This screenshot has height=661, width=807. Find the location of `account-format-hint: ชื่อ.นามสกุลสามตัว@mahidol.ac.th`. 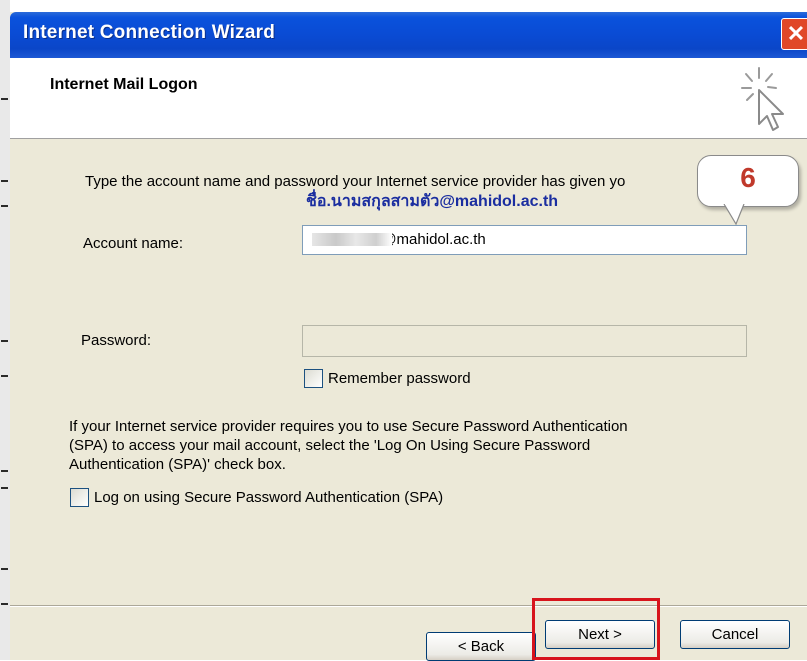

account-format-hint: ชื่อ.นามสกุลสามตัว@mahidol.ac.th is located at coordinates (432, 201).